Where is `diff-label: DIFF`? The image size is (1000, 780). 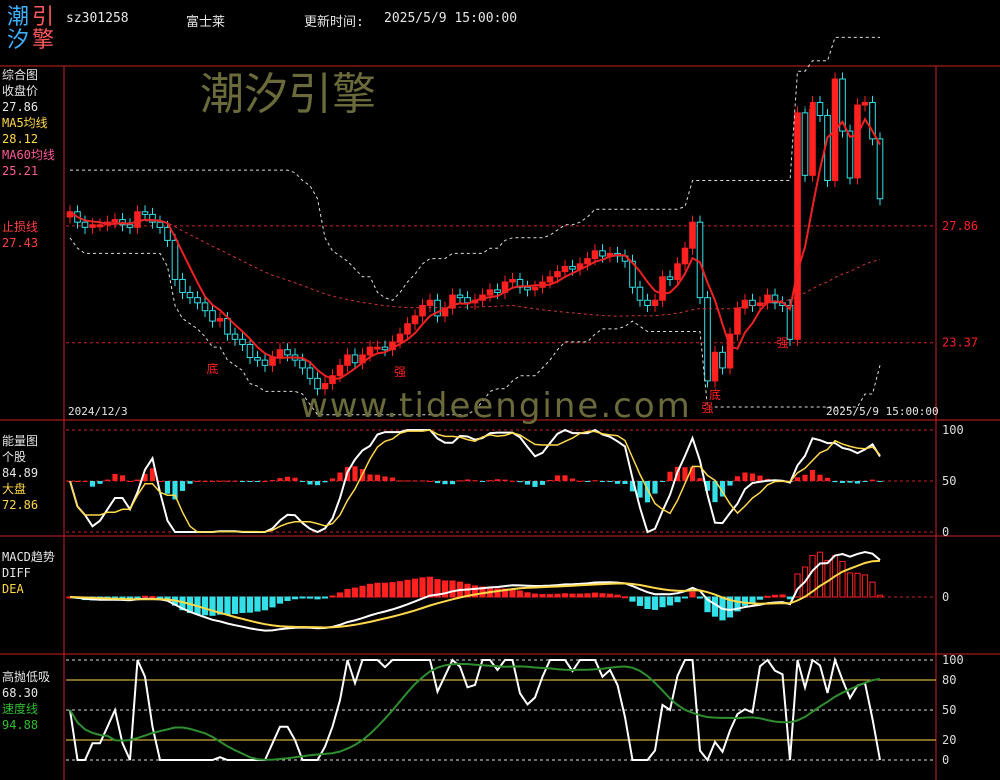
diff-label: DIFF is located at coordinates (16, 573).